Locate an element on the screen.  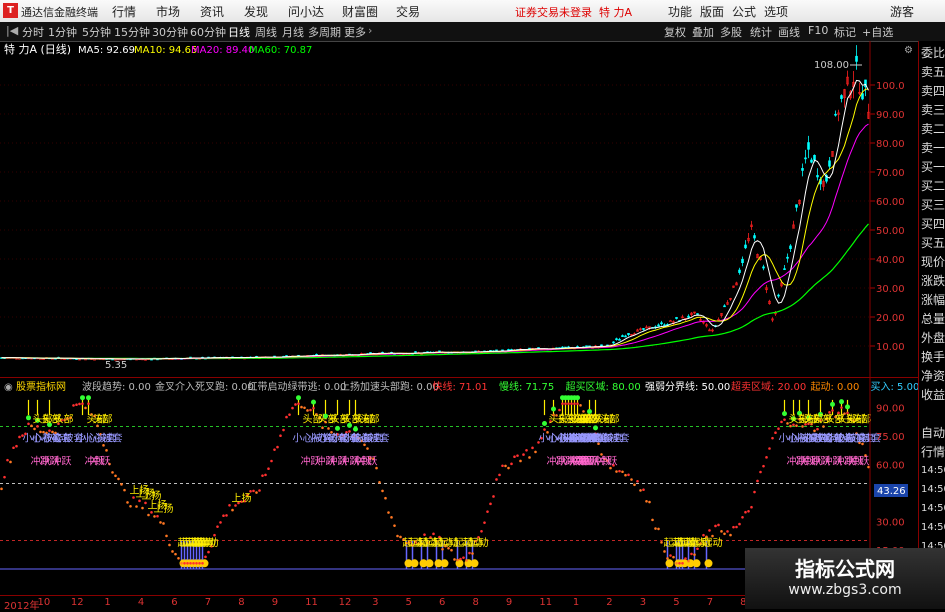
indicator-tick: 90.00 is located at coordinates (890, 409).